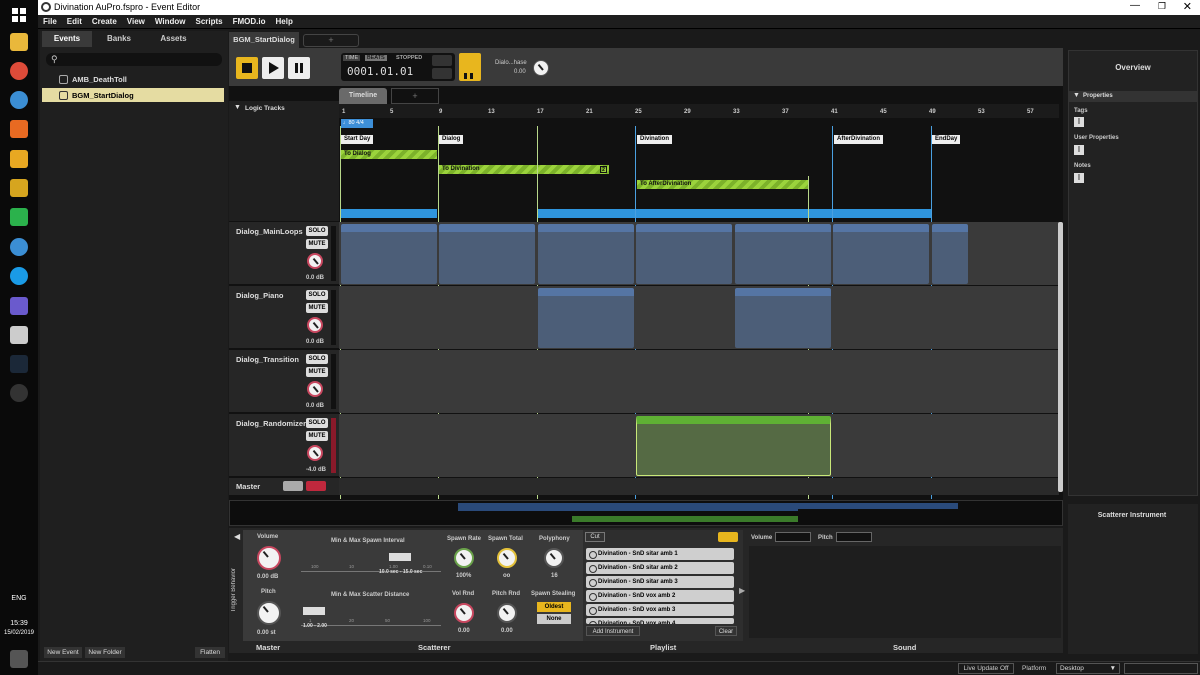 The width and height of the screenshot is (1200, 675). What do you see at coordinates (660, 582) in the screenshot?
I see `playlist-item: Divination - SnD sitar amb 3` at bounding box center [660, 582].